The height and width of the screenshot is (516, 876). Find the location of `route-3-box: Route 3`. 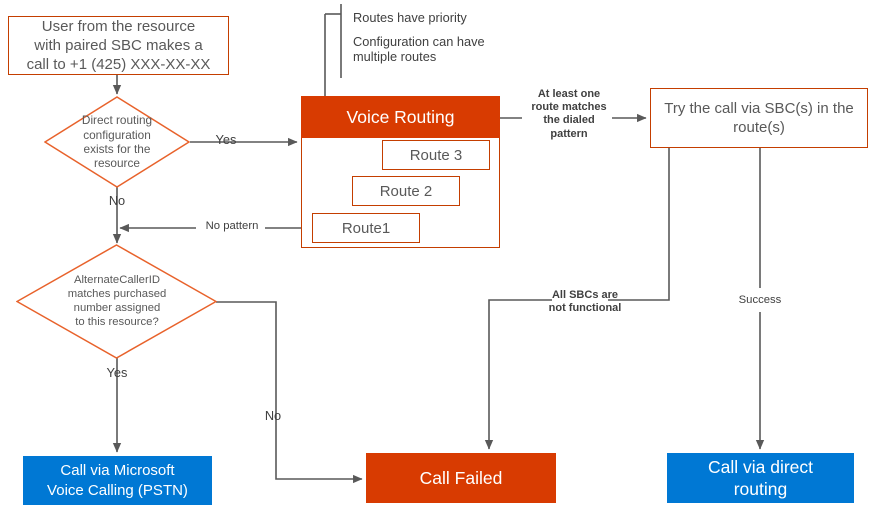

route-3-box: Route 3 is located at coordinates (436, 155).